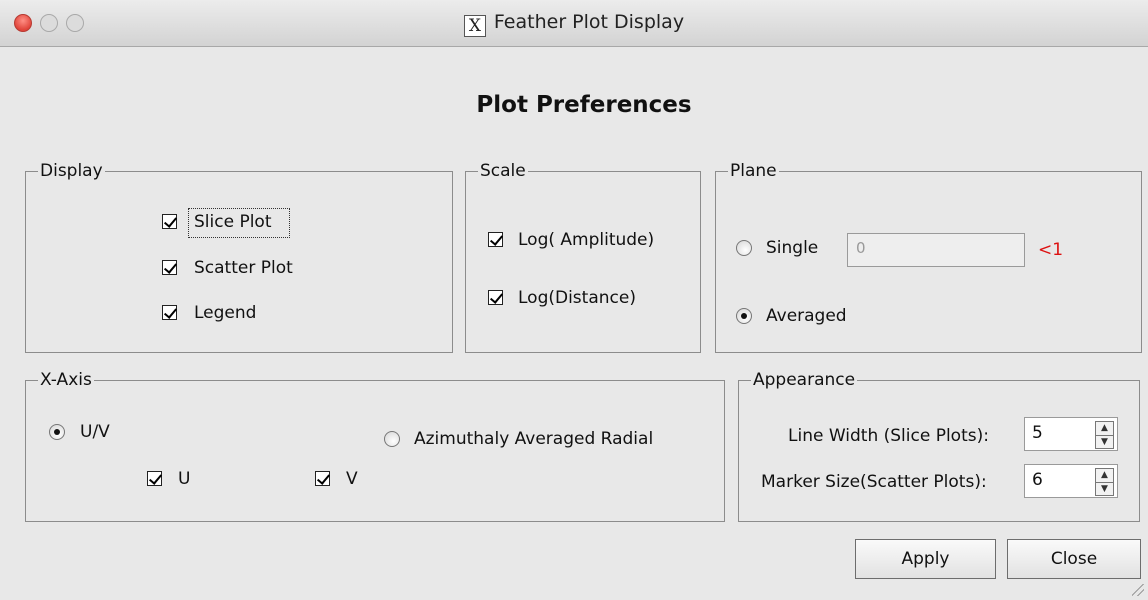 The image size is (1148, 600). Describe the element at coordinates (495, 239) in the screenshot. I see `log-amplitude-checkbox` at that location.